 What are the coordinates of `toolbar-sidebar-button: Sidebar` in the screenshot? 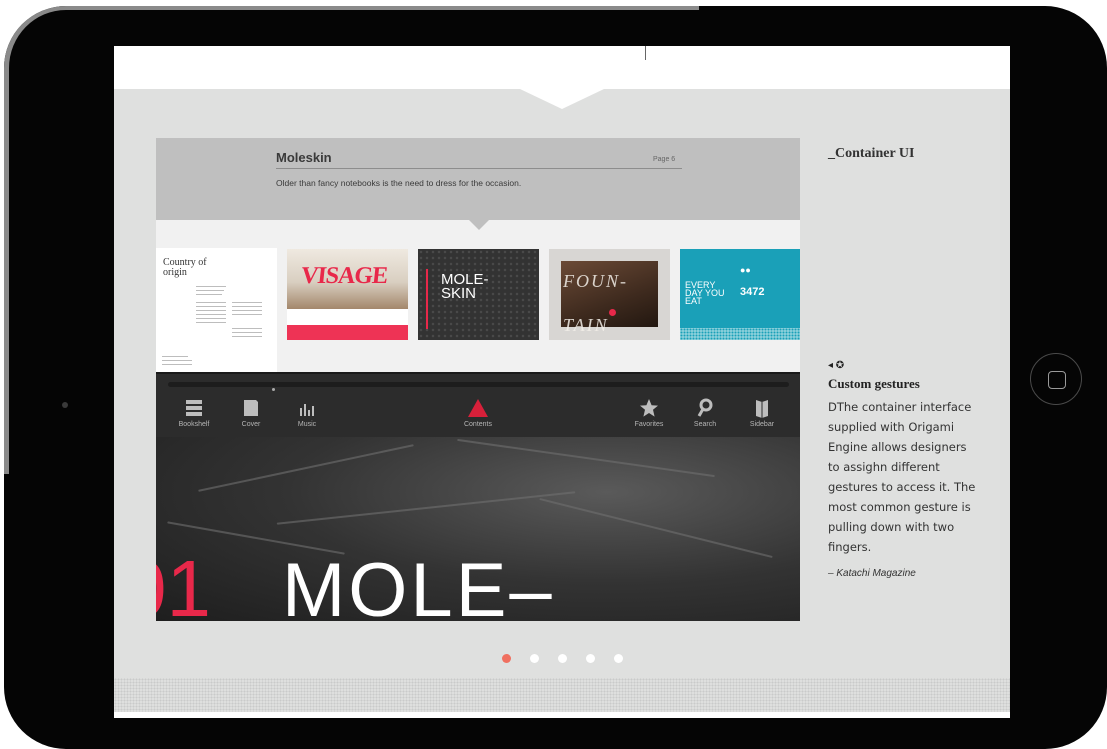 It's located at (762, 417).